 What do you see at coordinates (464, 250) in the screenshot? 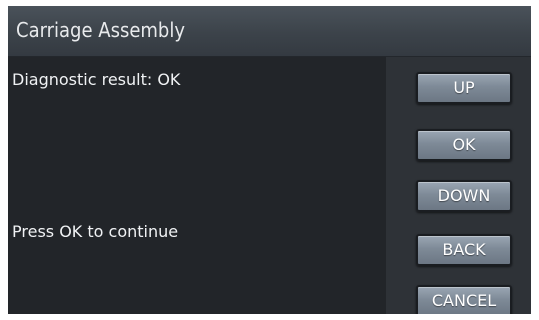
I see `back-button: BACK` at bounding box center [464, 250].